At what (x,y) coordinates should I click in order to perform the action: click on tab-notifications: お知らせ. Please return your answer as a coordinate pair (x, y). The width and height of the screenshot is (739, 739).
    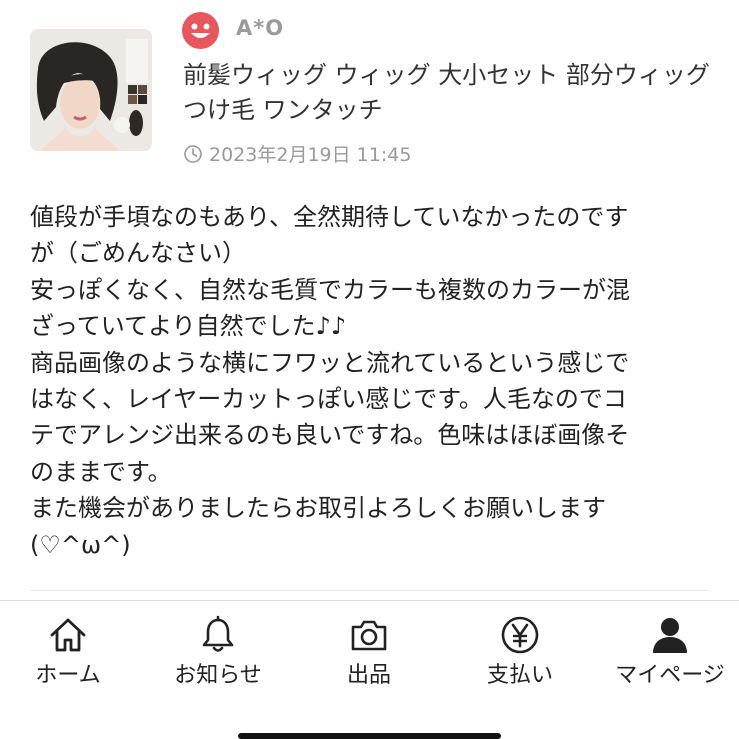
    Looking at the image, I should click on (218, 651).